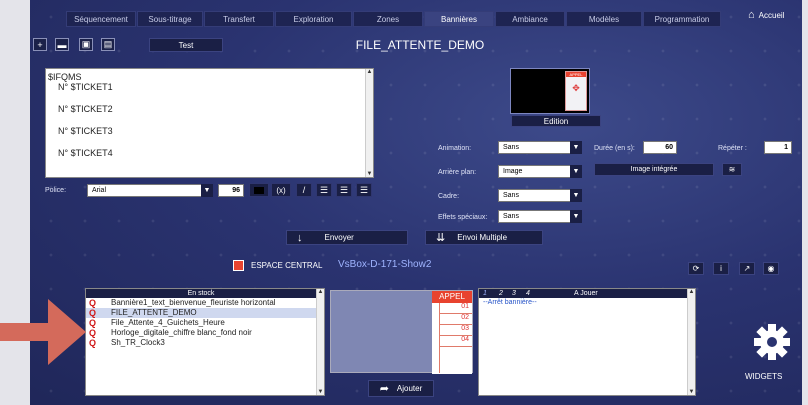 The image size is (808, 405). What do you see at coordinates (455, 148) in the screenshot?
I see `animation-label: Animation:` at bounding box center [455, 148].